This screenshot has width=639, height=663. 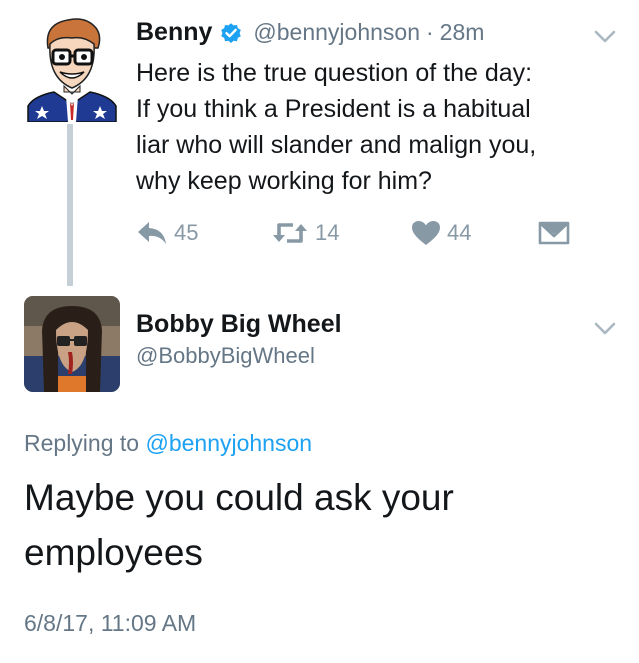 I want to click on tweet-text-line: liar who will slander and malign you,, so click(x=336, y=145).